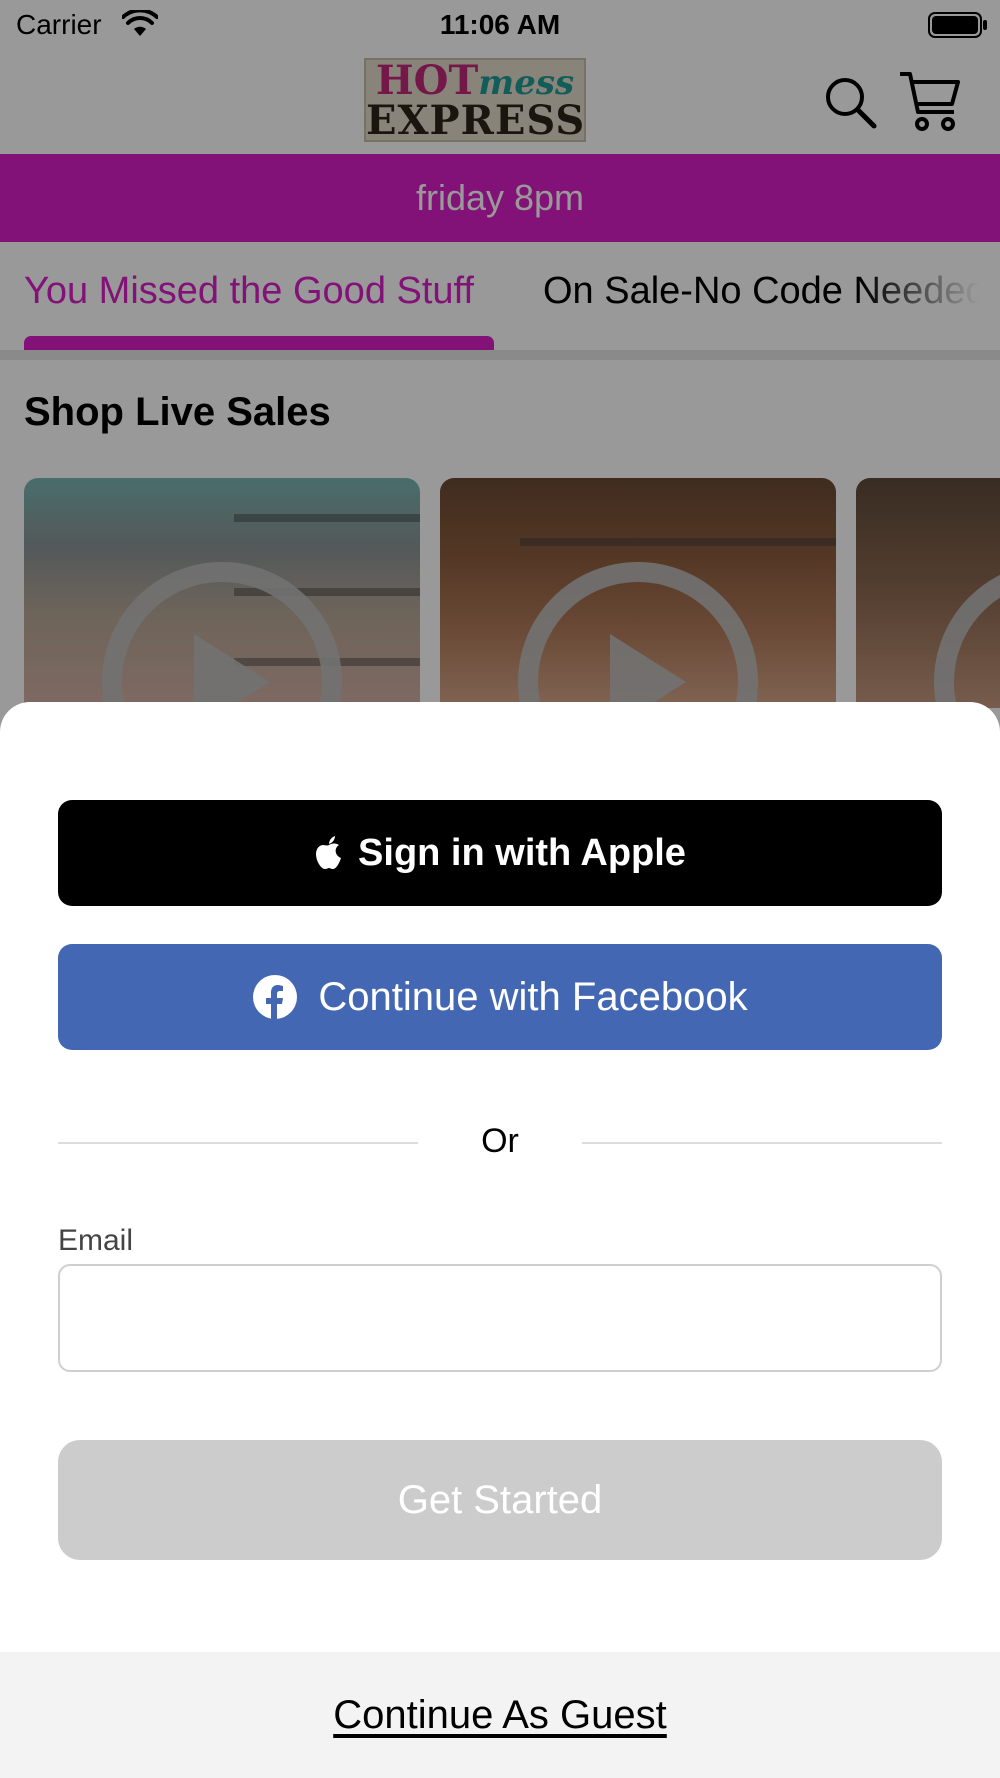 This screenshot has width=1000, height=1778. What do you see at coordinates (96, 1240) in the screenshot?
I see `email-label: Email` at bounding box center [96, 1240].